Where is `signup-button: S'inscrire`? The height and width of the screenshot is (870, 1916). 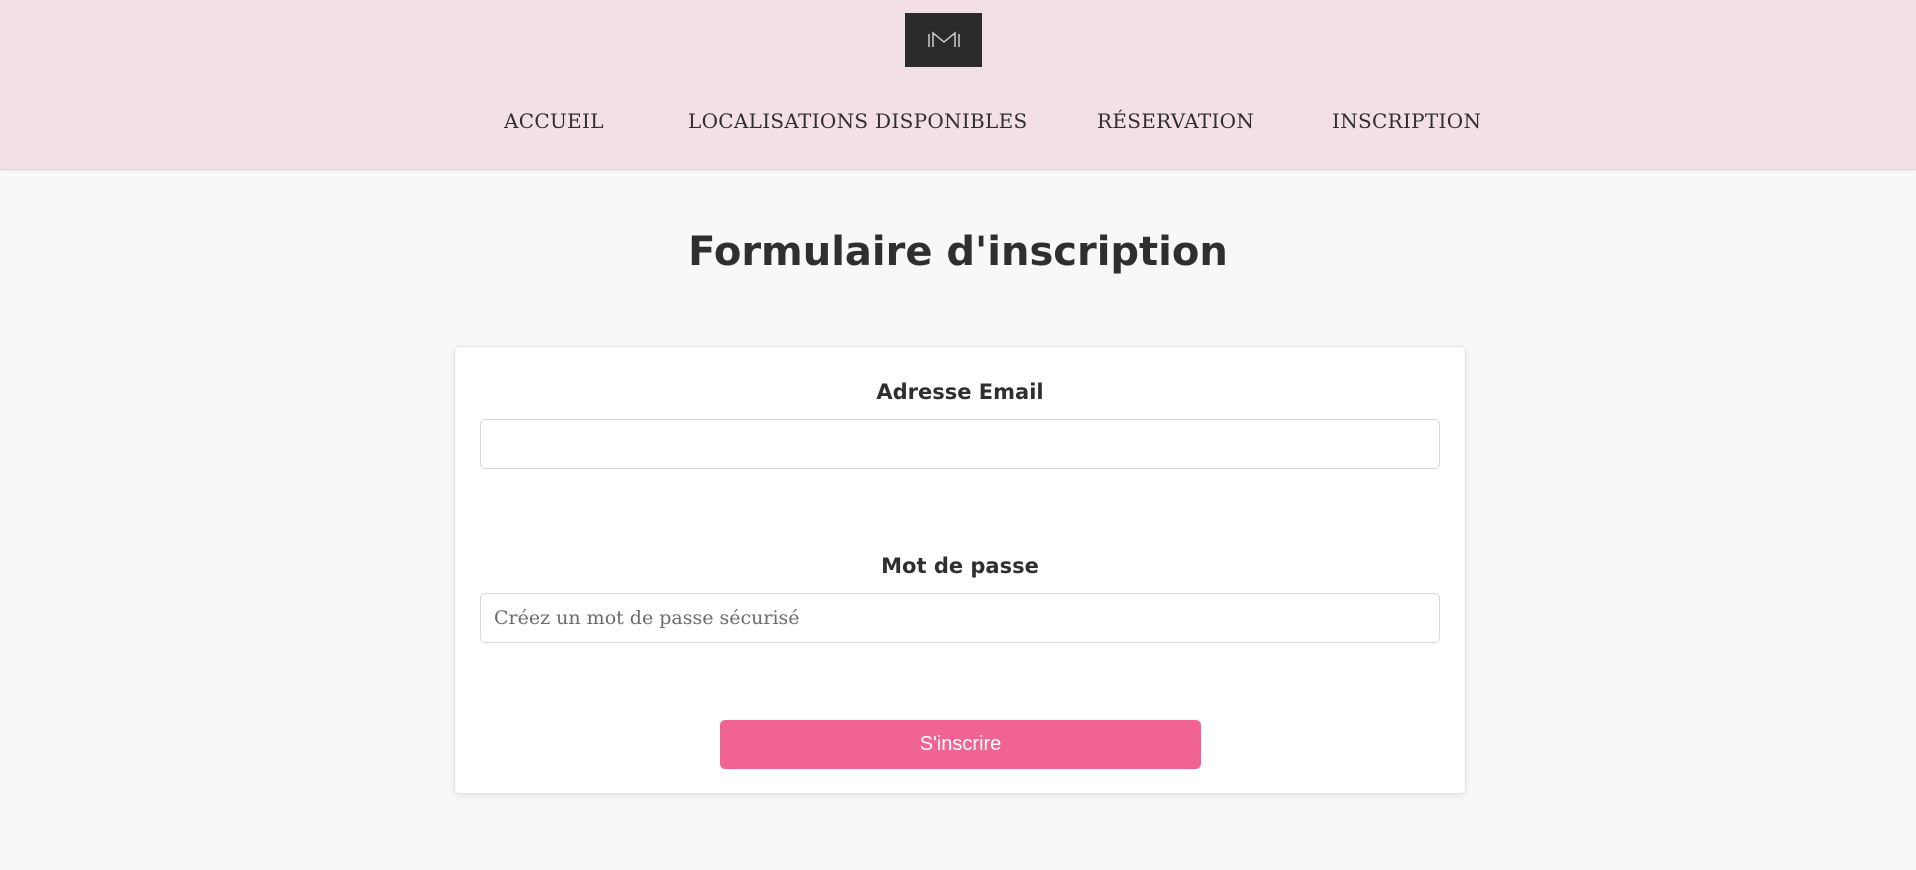 signup-button: S'inscrire is located at coordinates (960, 744).